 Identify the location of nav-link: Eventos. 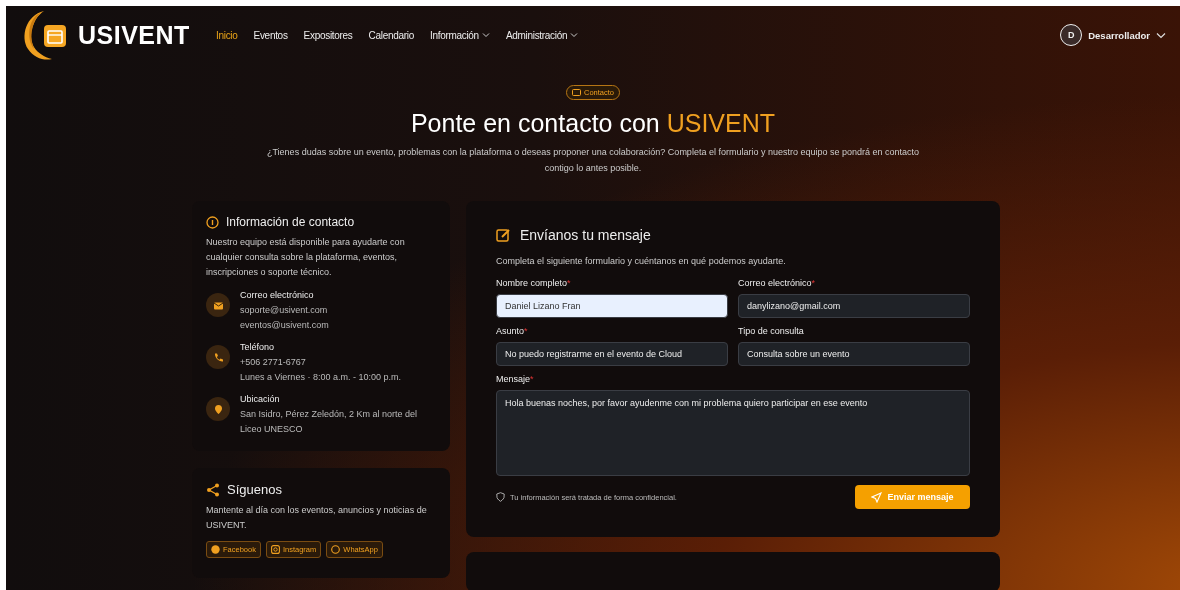
(270, 35).